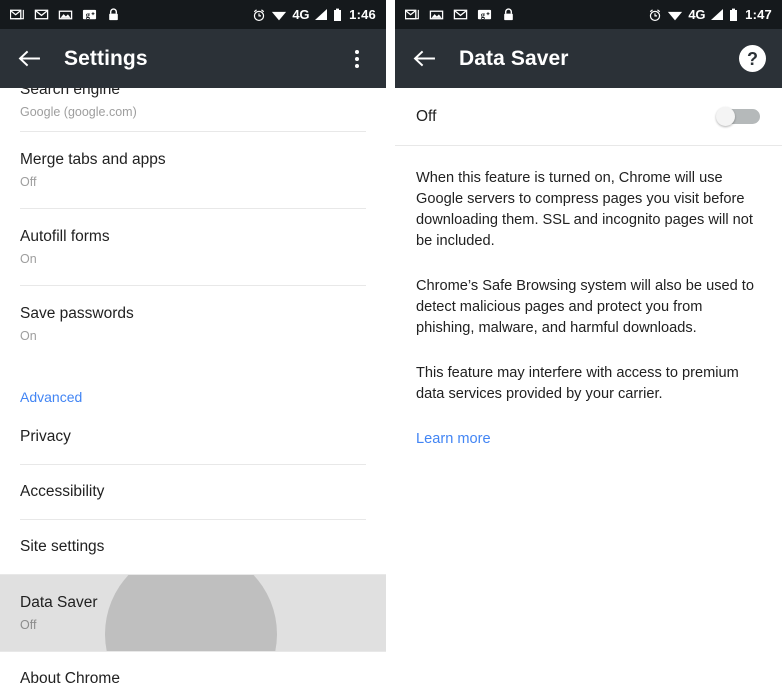 The height and width of the screenshot is (689, 782). I want to click on left-status-system-icons: 4G 1:46, so click(314, 14).